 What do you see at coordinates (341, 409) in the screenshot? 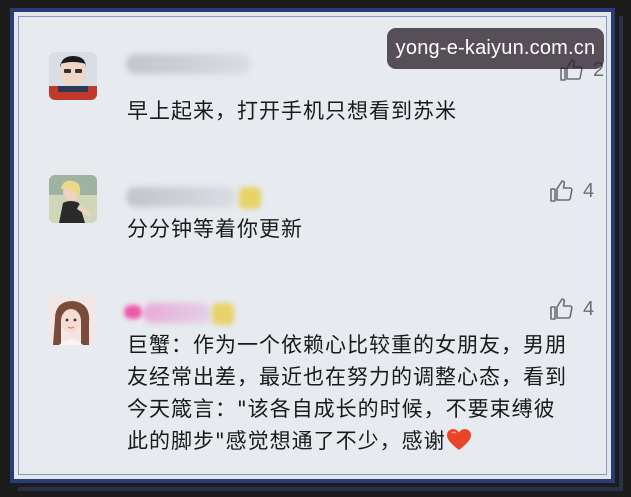
I see `comment-line: 今天箴言："该各自成长的时候，不要束缚彼` at bounding box center [341, 409].